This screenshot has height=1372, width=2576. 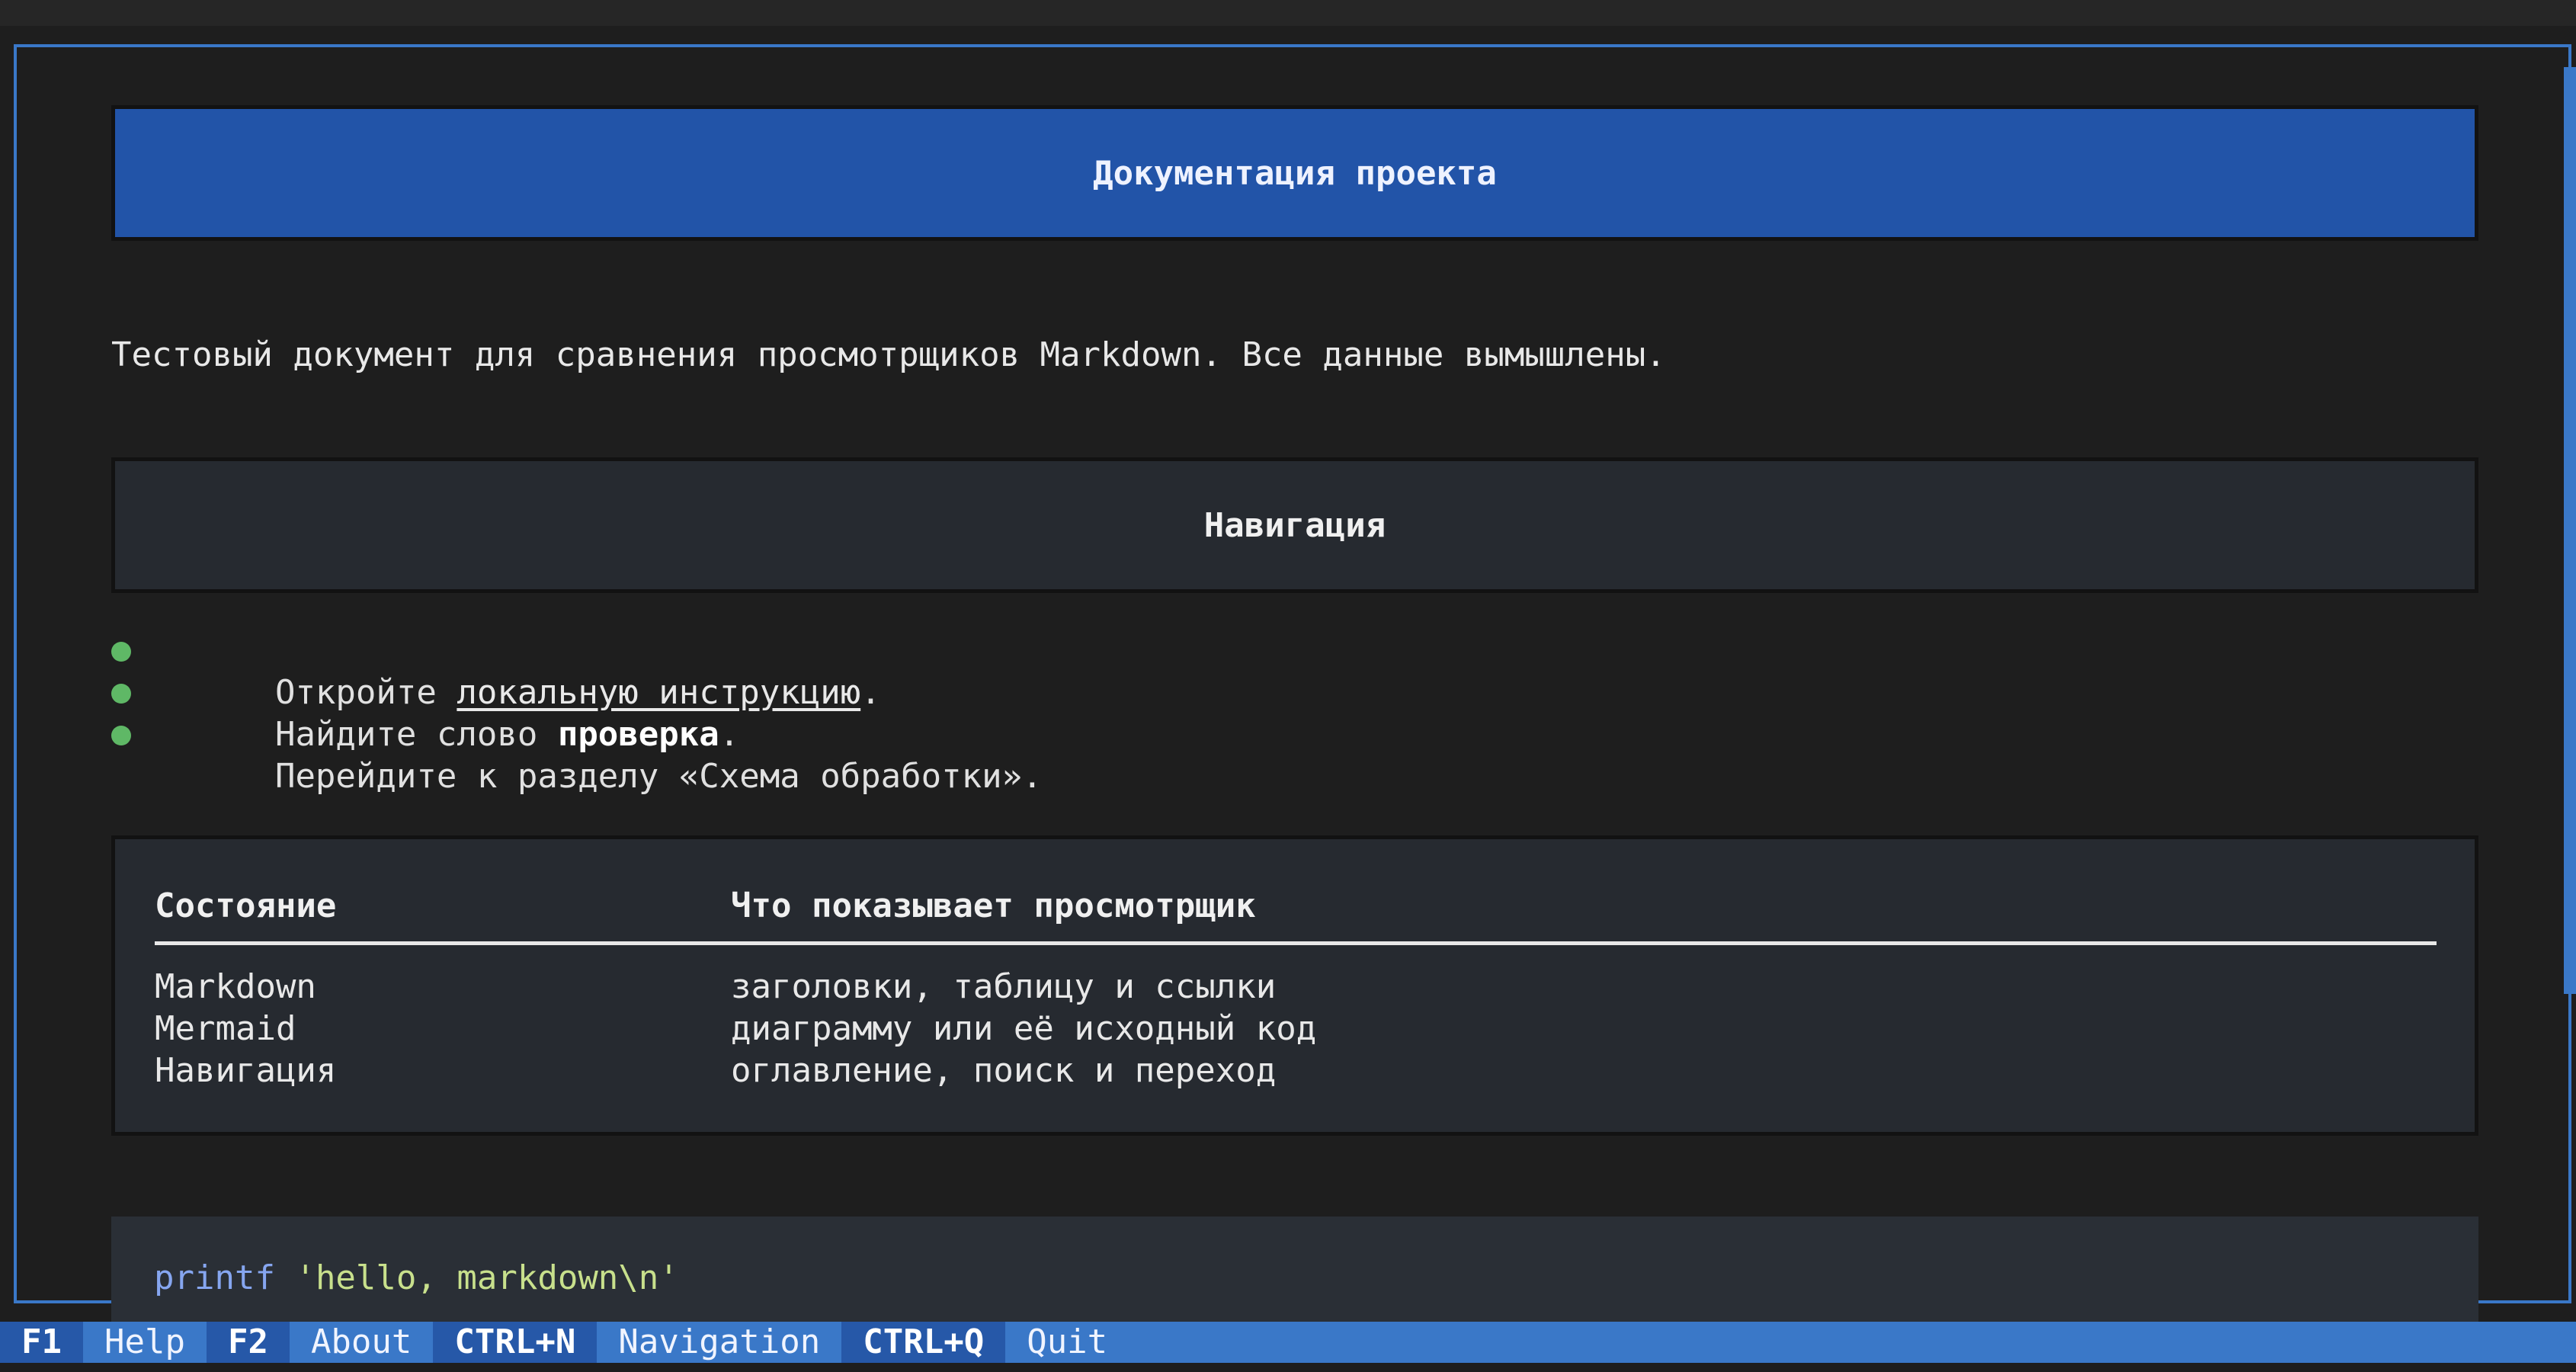 I want to click on quit-label: Quit, so click(x=1067, y=1343).